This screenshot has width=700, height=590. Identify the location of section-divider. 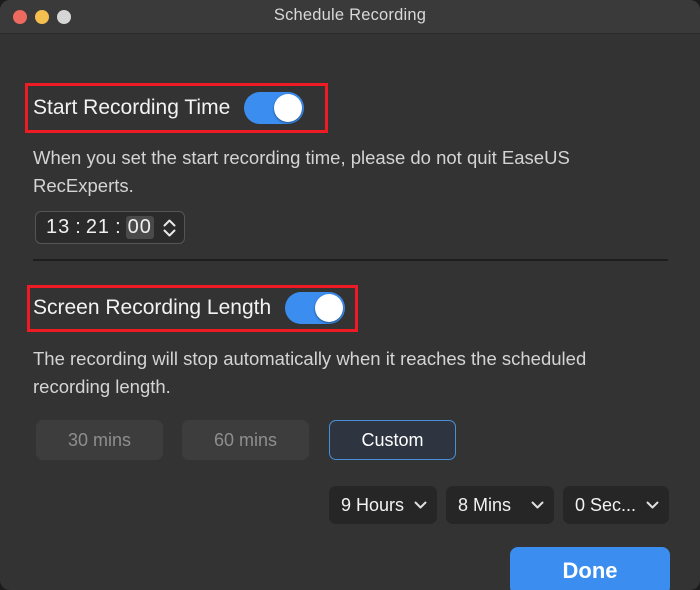
(350, 260).